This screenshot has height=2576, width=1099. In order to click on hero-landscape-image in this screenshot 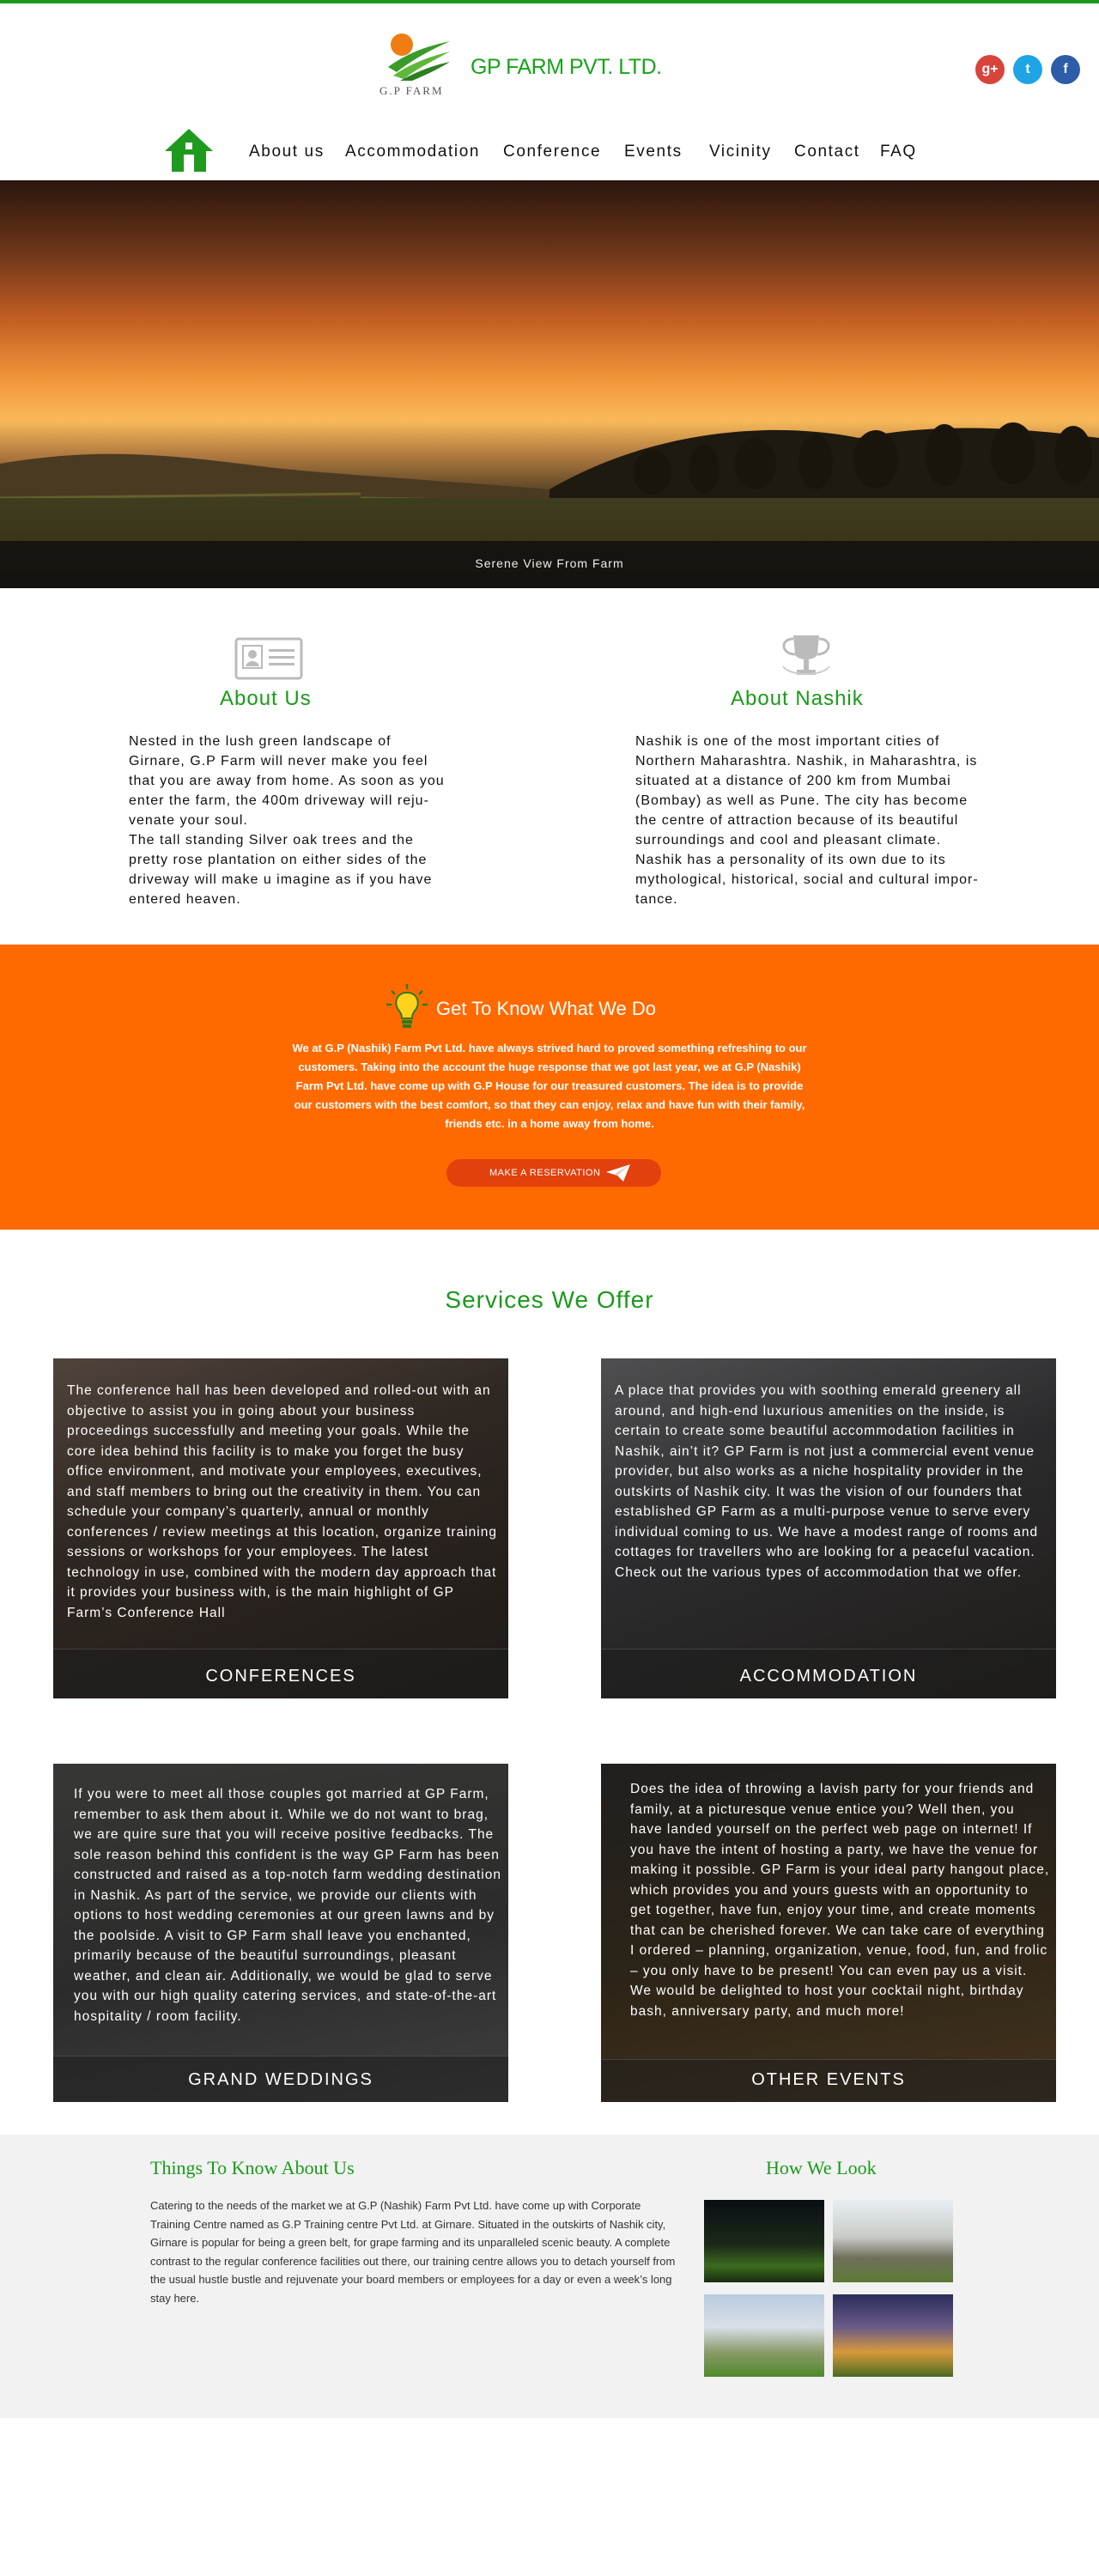, I will do `click(549, 473)`.